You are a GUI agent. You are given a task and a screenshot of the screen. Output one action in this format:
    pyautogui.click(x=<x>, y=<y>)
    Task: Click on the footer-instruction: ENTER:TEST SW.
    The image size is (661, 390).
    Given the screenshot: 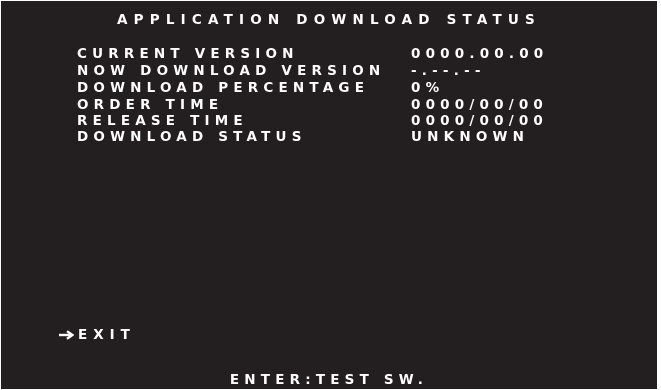 What is the action you would take?
    pyautogui.click(x=329, y=380)
    